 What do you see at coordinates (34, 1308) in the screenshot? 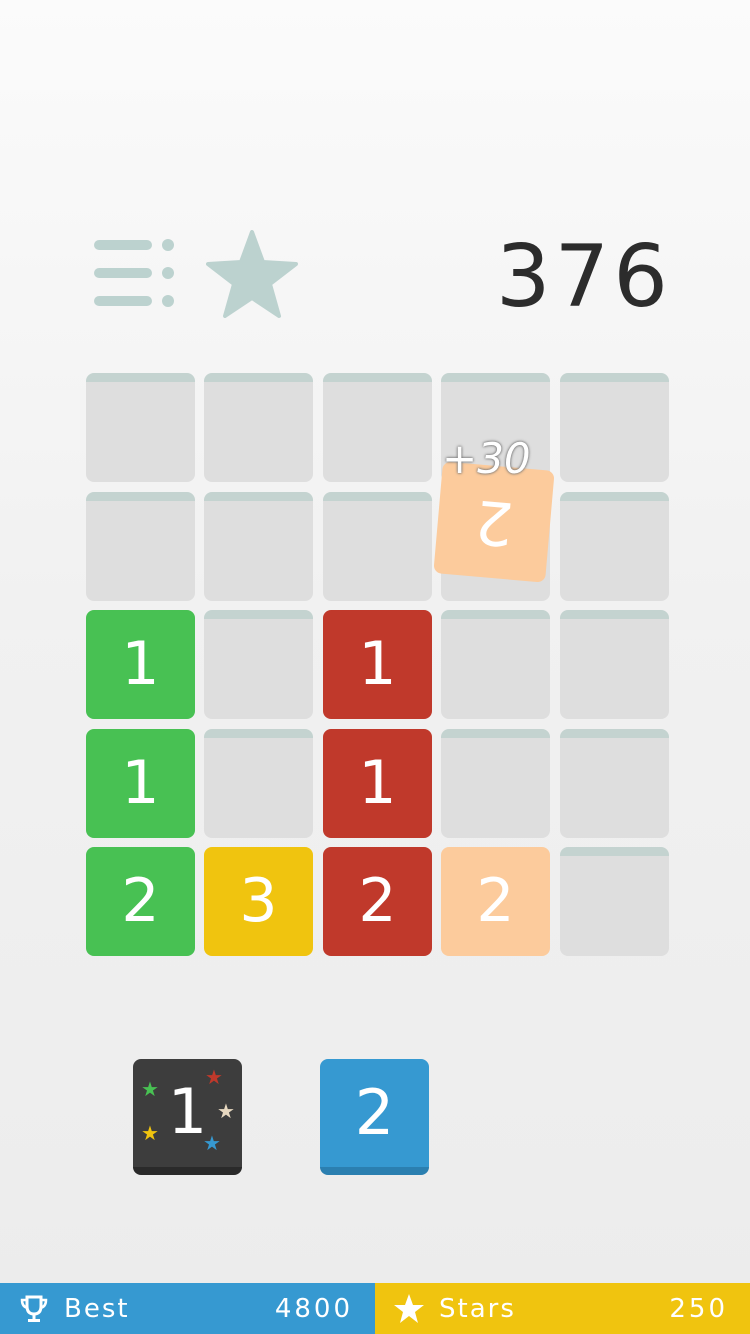
I see `trophy-icon` at bounding box center [34, 1308].